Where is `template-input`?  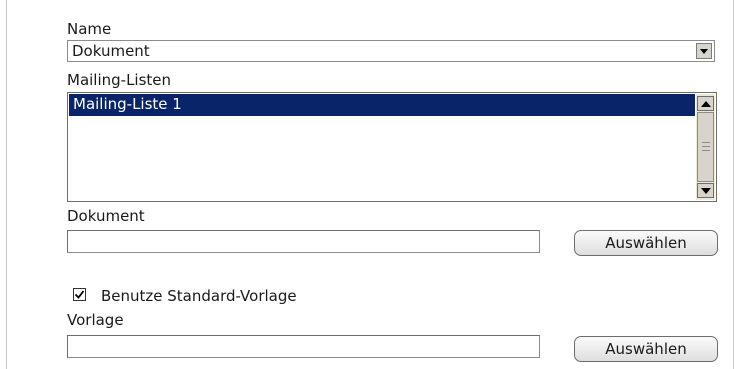 template-input is located at coordinates (303, 346).